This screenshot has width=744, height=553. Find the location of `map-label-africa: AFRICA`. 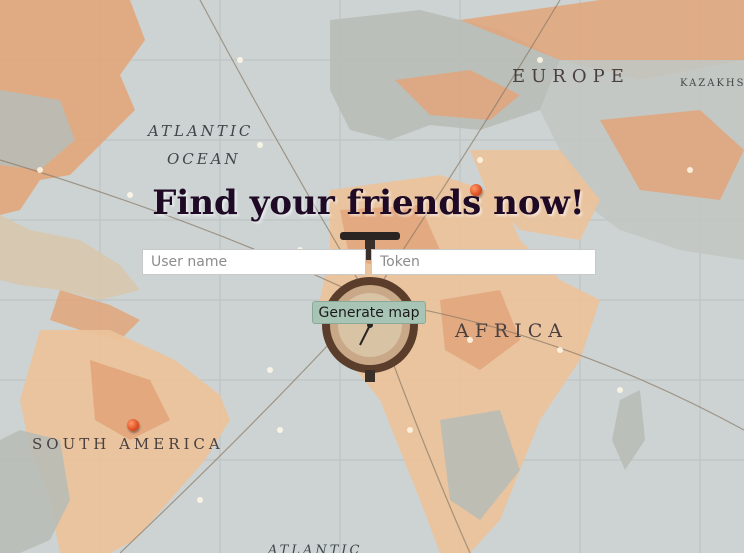

map-label-africa: AFRICA is located at coordinates (511, 331).